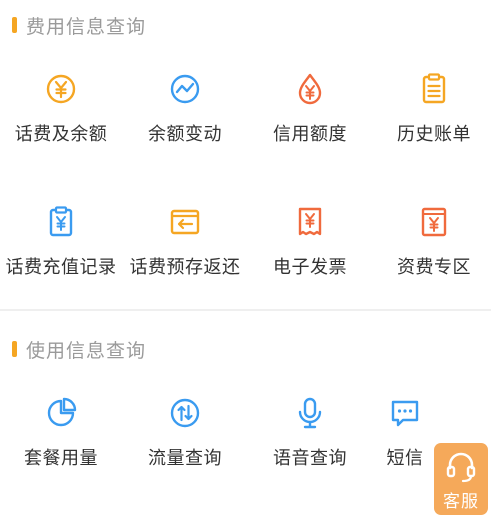 Image resolution: width=491 pixels, height=520 pixels. Describe the element at coordinates (185, 458) in the screenshot. I see `menu-item-label: 流量查询` at that location.